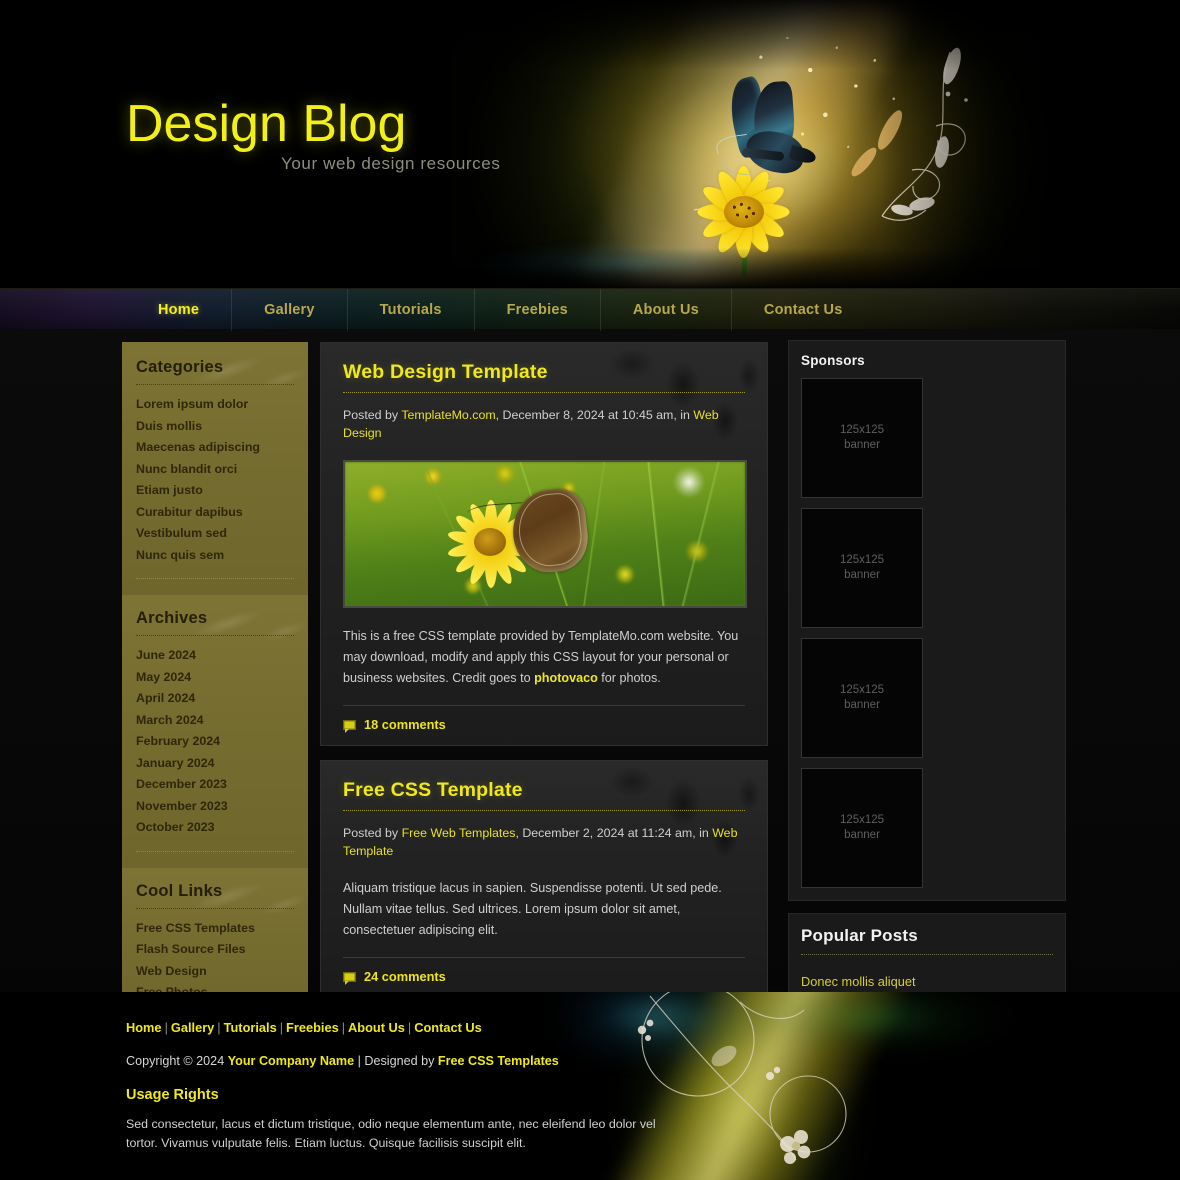 The height and width of the screenshot is (1180, 1180). Describe the element at coordinates (538, 310) in the screenshot. I see `nav-item-freebies: Freebies` at that location.